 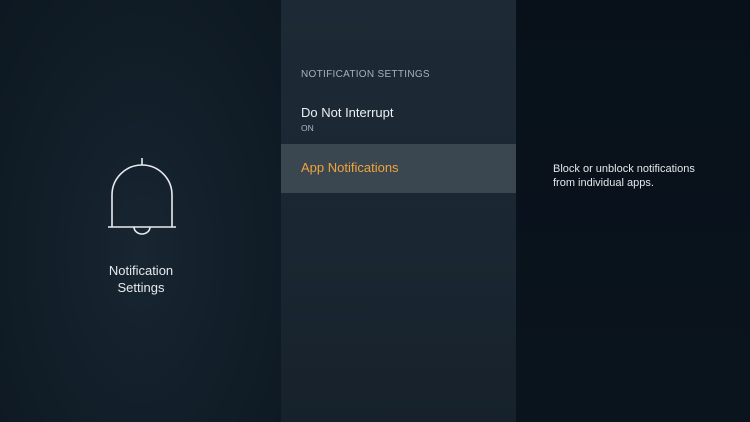 I want to click on category-title: Notification Settings, so click(x=141, y=279).